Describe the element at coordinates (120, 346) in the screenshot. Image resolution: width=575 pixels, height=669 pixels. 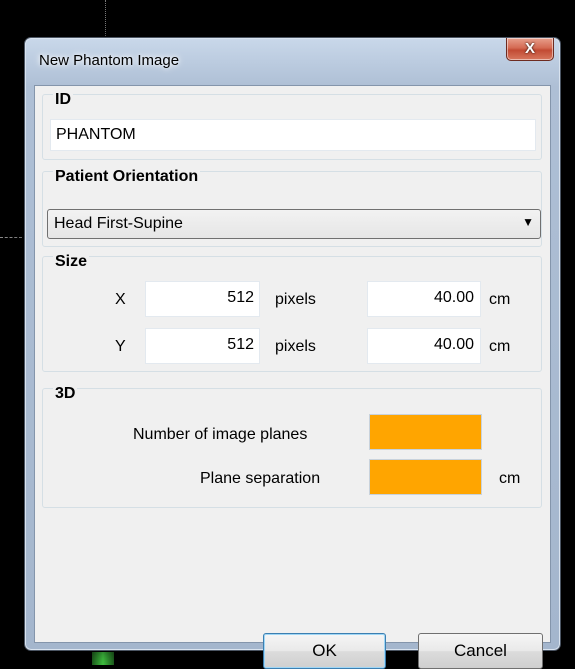
I see `size-y-label: Y` at that location.